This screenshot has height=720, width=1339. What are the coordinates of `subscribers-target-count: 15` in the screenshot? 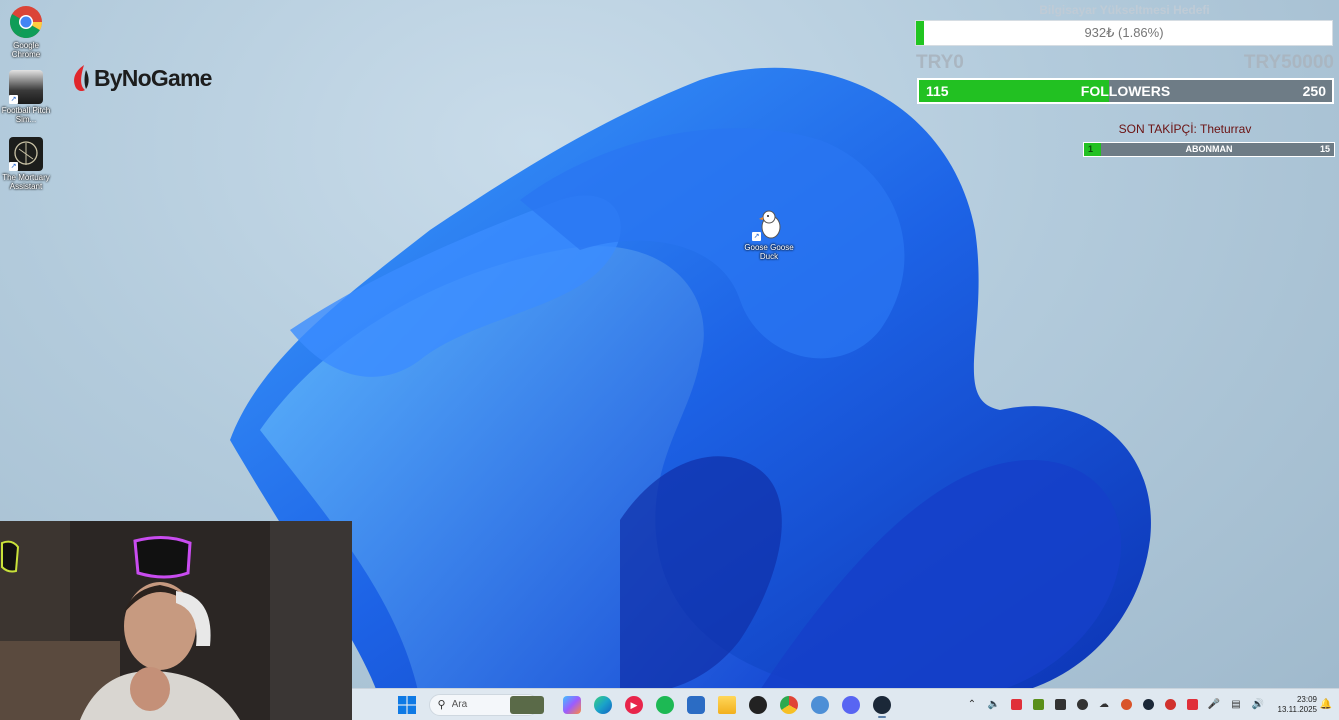 It's located at (1324, 149).